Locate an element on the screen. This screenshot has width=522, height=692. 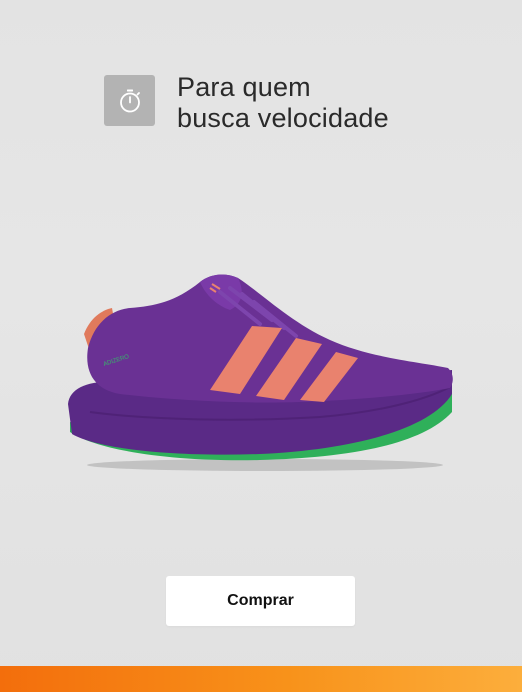
headline-line-2: busca velocidade is located at coordinates (283, 118).